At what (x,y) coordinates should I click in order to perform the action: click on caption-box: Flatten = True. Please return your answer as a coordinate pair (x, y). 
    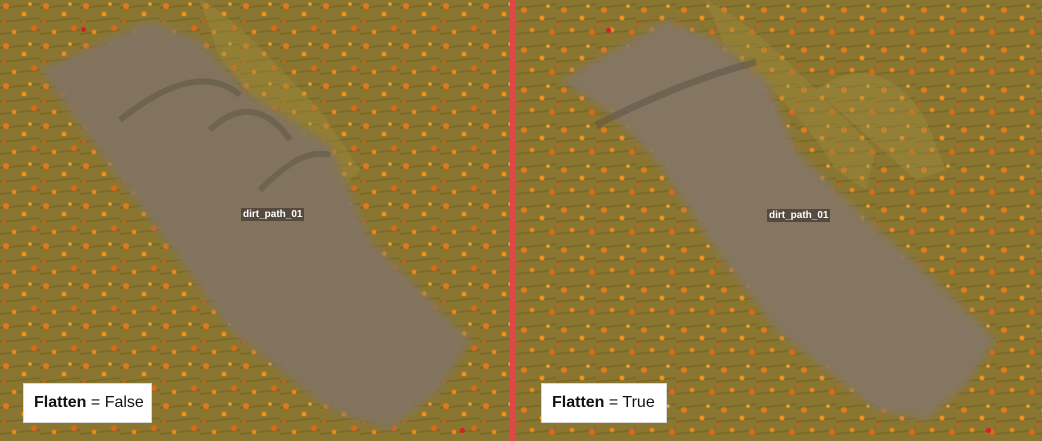
    Looking at the image, I should click on (604, 403).